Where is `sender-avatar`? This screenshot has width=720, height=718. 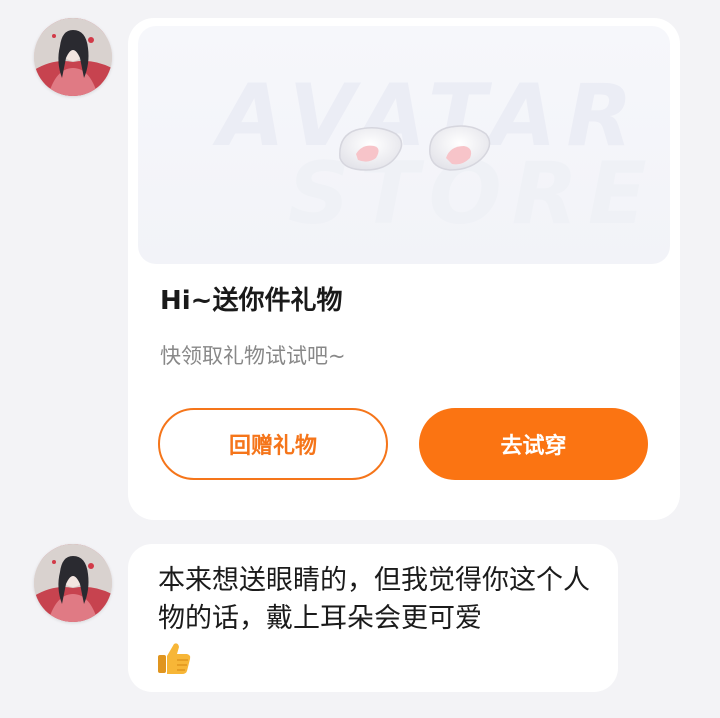
sender-avatar is located at coordinates (73, 57).